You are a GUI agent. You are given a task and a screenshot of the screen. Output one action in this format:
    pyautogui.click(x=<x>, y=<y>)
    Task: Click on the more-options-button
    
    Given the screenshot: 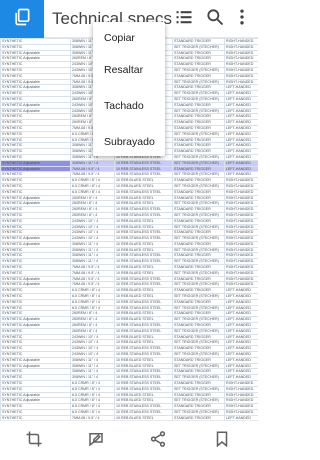 What is the action you would take?
    pyautogui.click(x=242, y=19)
    